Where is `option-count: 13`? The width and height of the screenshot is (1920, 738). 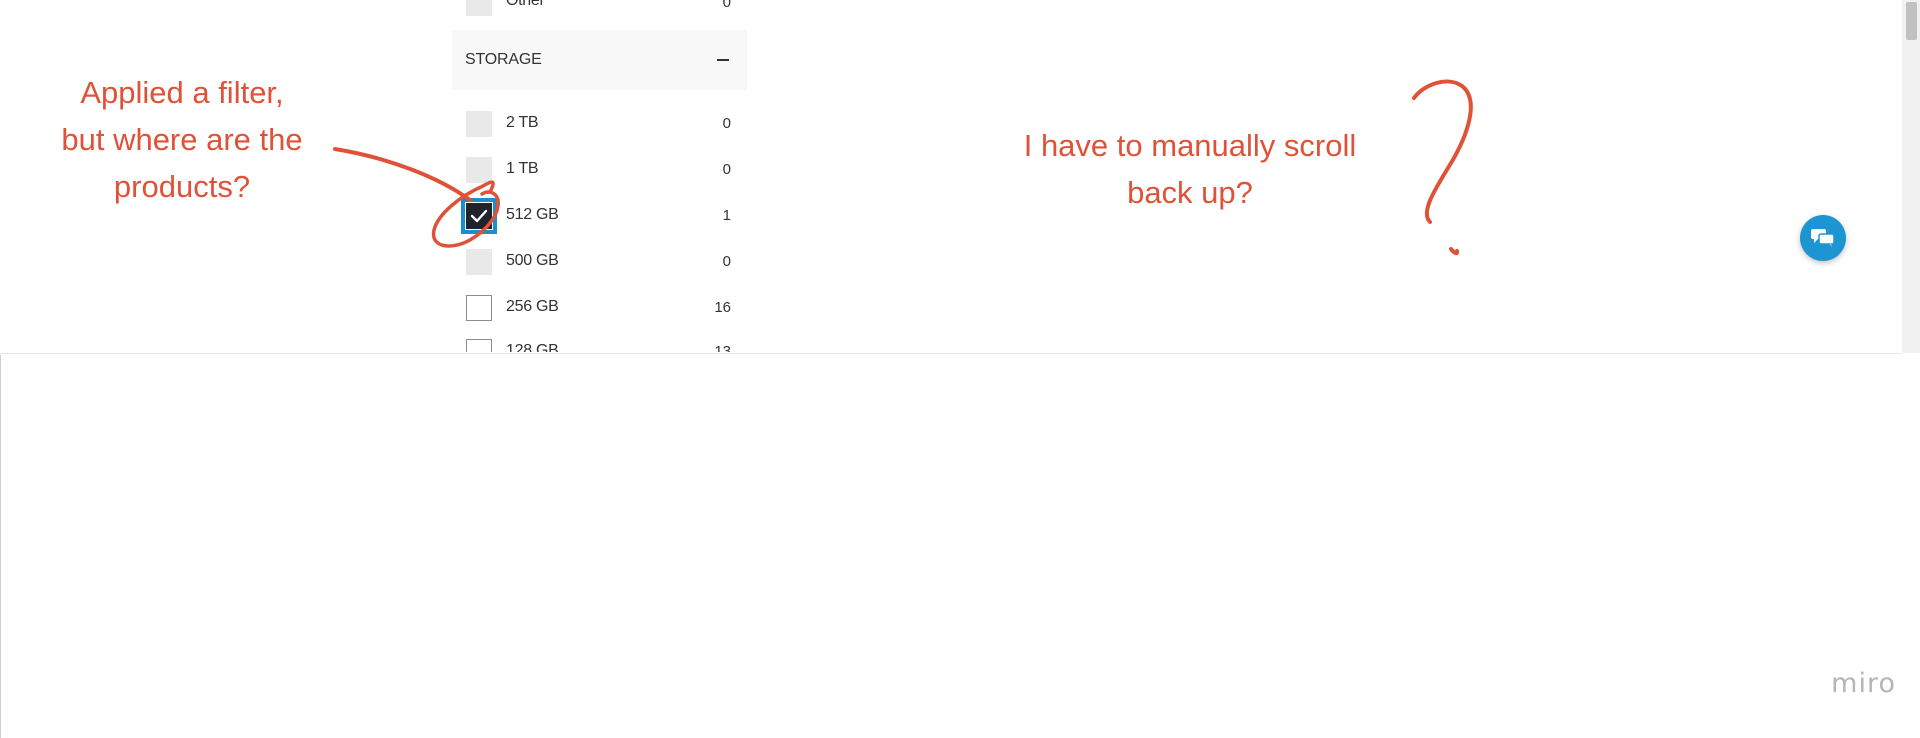 option-count: 13 is located at coordinates (722, 347).